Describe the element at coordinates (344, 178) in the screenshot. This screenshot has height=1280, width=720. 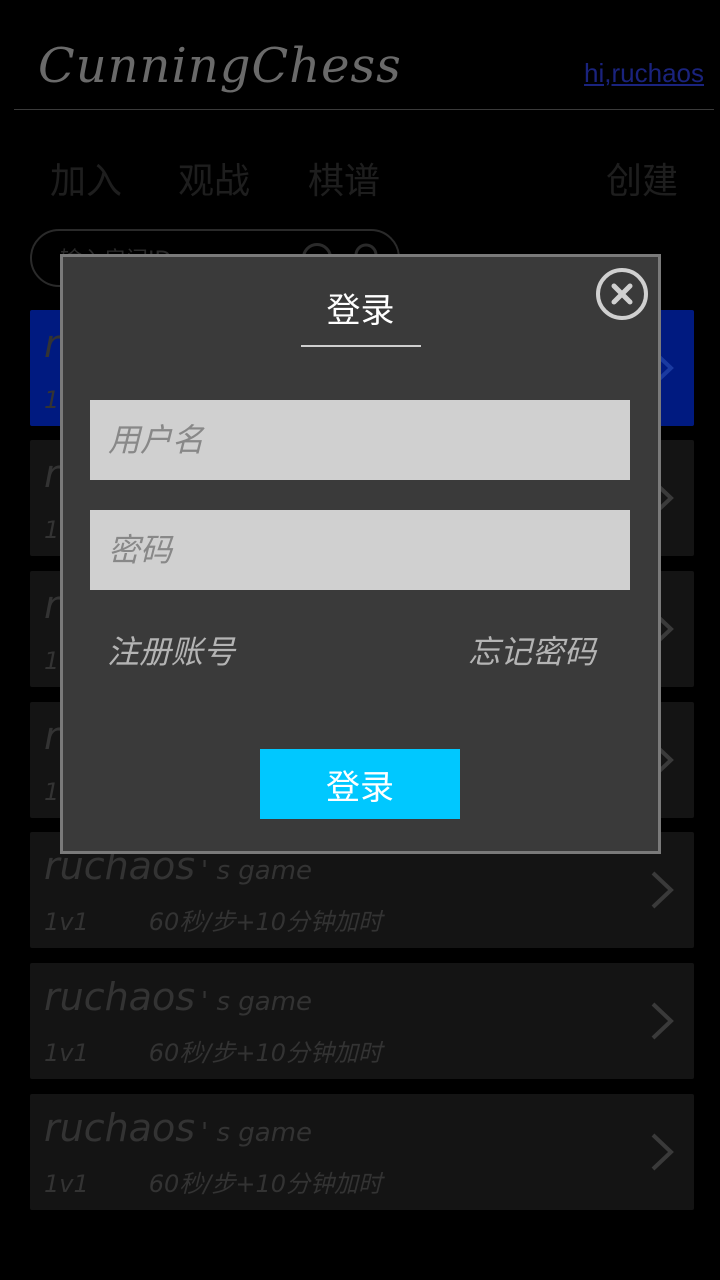
I see `tab-records: 棋谱` at that location.